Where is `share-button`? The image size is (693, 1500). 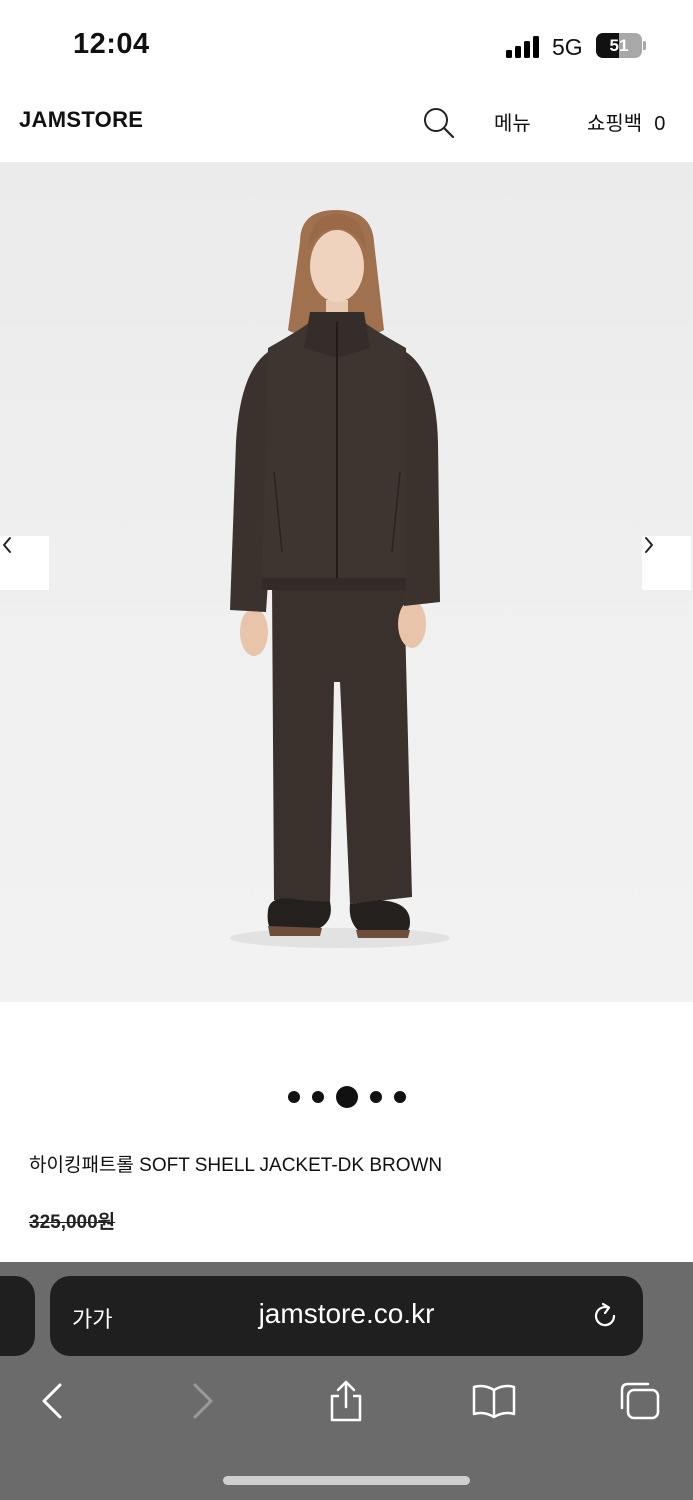
share-button is located at coordinates (346, 1401).